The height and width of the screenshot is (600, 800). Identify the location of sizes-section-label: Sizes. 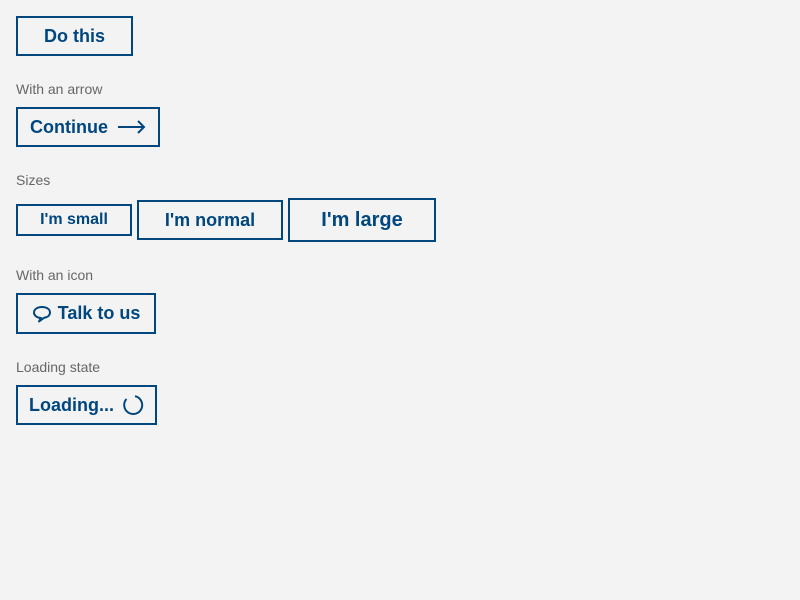
(33, 180).